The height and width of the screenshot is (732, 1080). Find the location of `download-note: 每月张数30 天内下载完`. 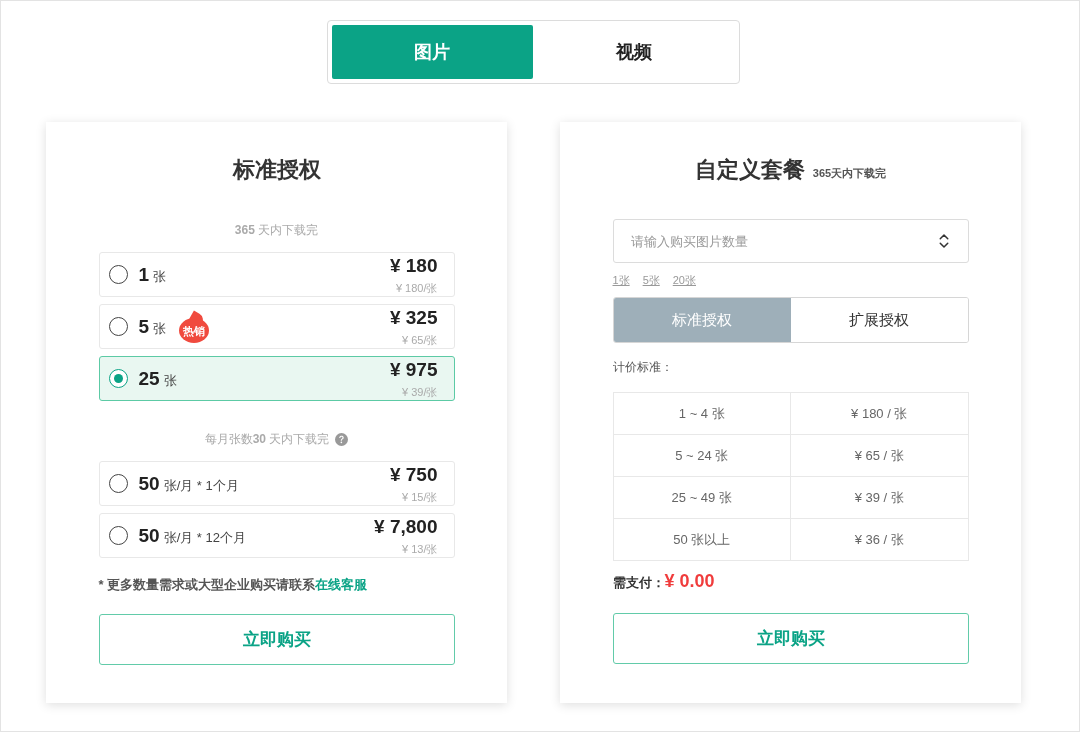

download-note: 每月张数30 天内下载完 is located at coordinates (267, 439).